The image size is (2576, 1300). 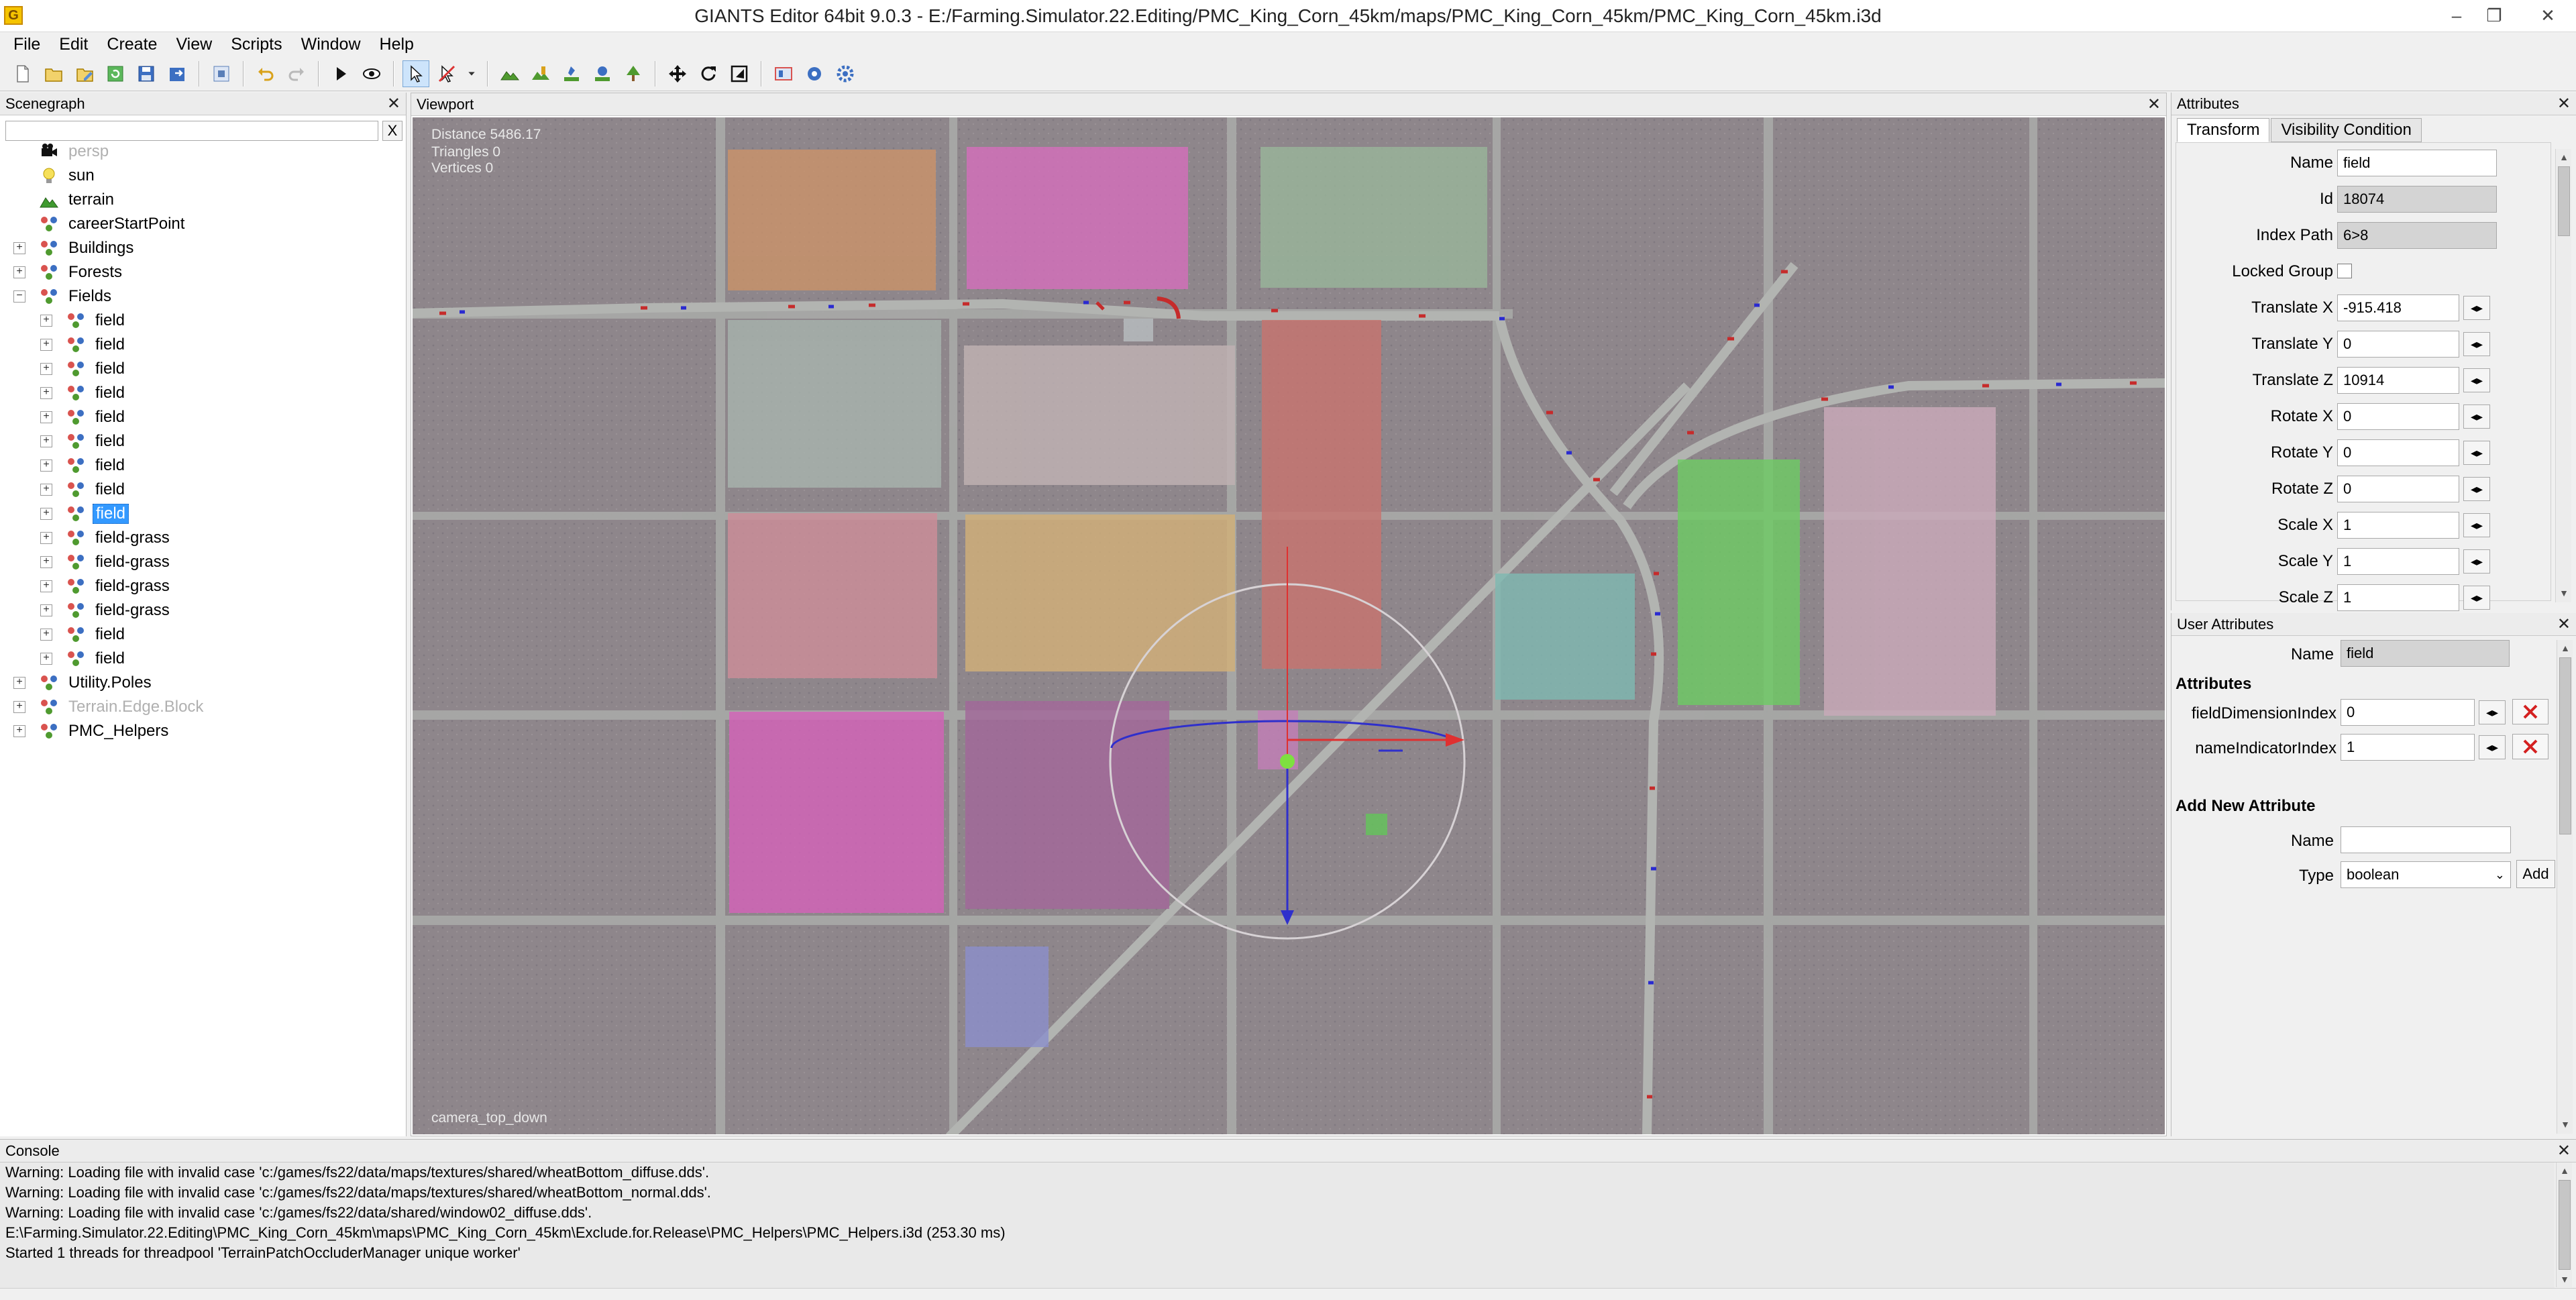 I want to click on redo-icon, so click(x=296, y=74).